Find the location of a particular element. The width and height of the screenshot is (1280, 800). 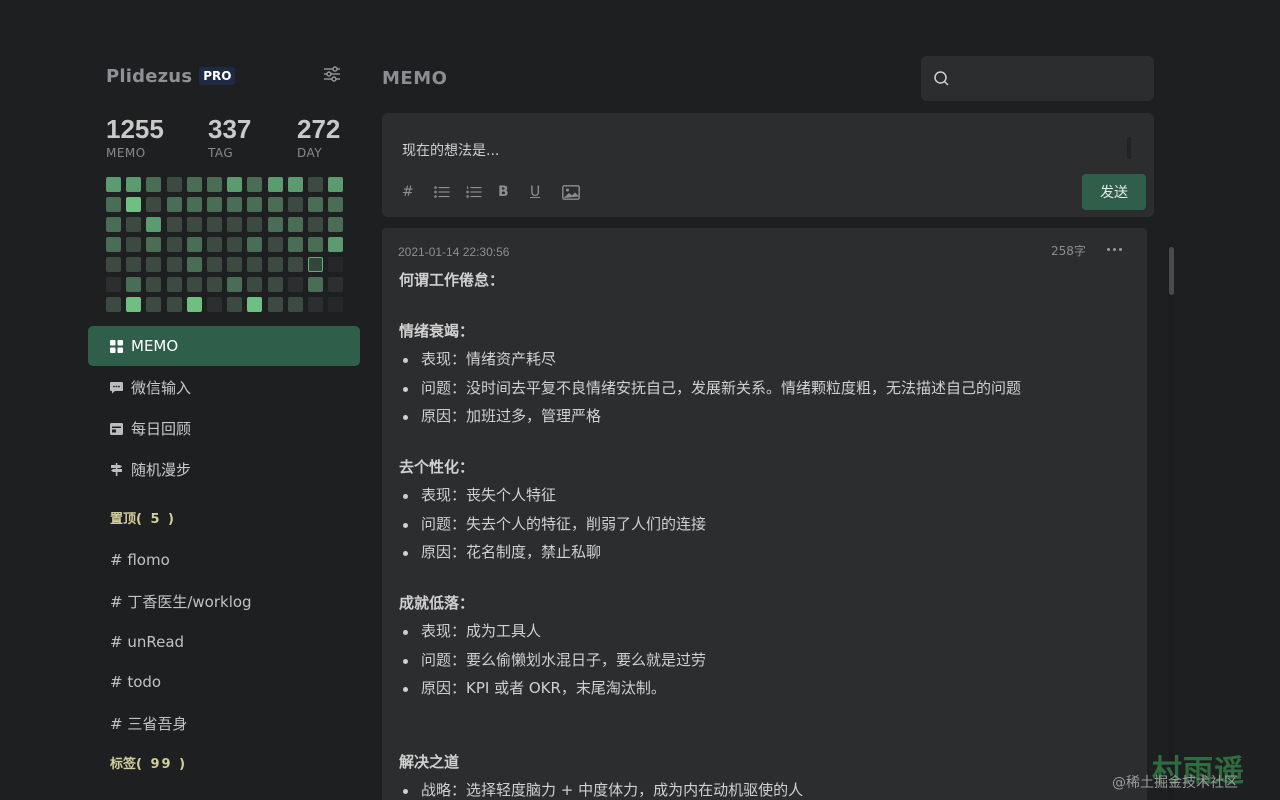

image-button is located at coordinates (578, 192).